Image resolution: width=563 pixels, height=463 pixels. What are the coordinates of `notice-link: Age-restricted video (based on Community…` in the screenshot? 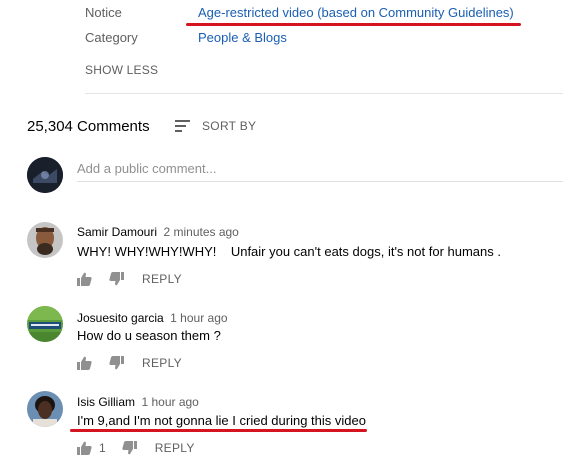 It's located at (356, 12).